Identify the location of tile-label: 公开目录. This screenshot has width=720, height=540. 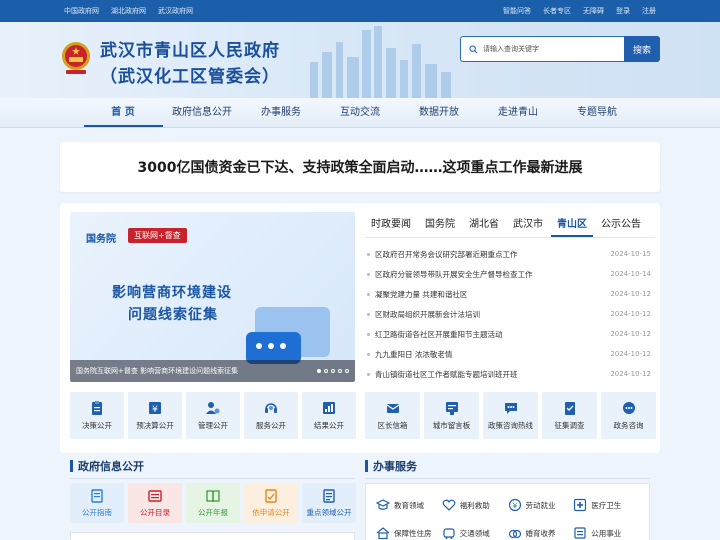
(155, 512).